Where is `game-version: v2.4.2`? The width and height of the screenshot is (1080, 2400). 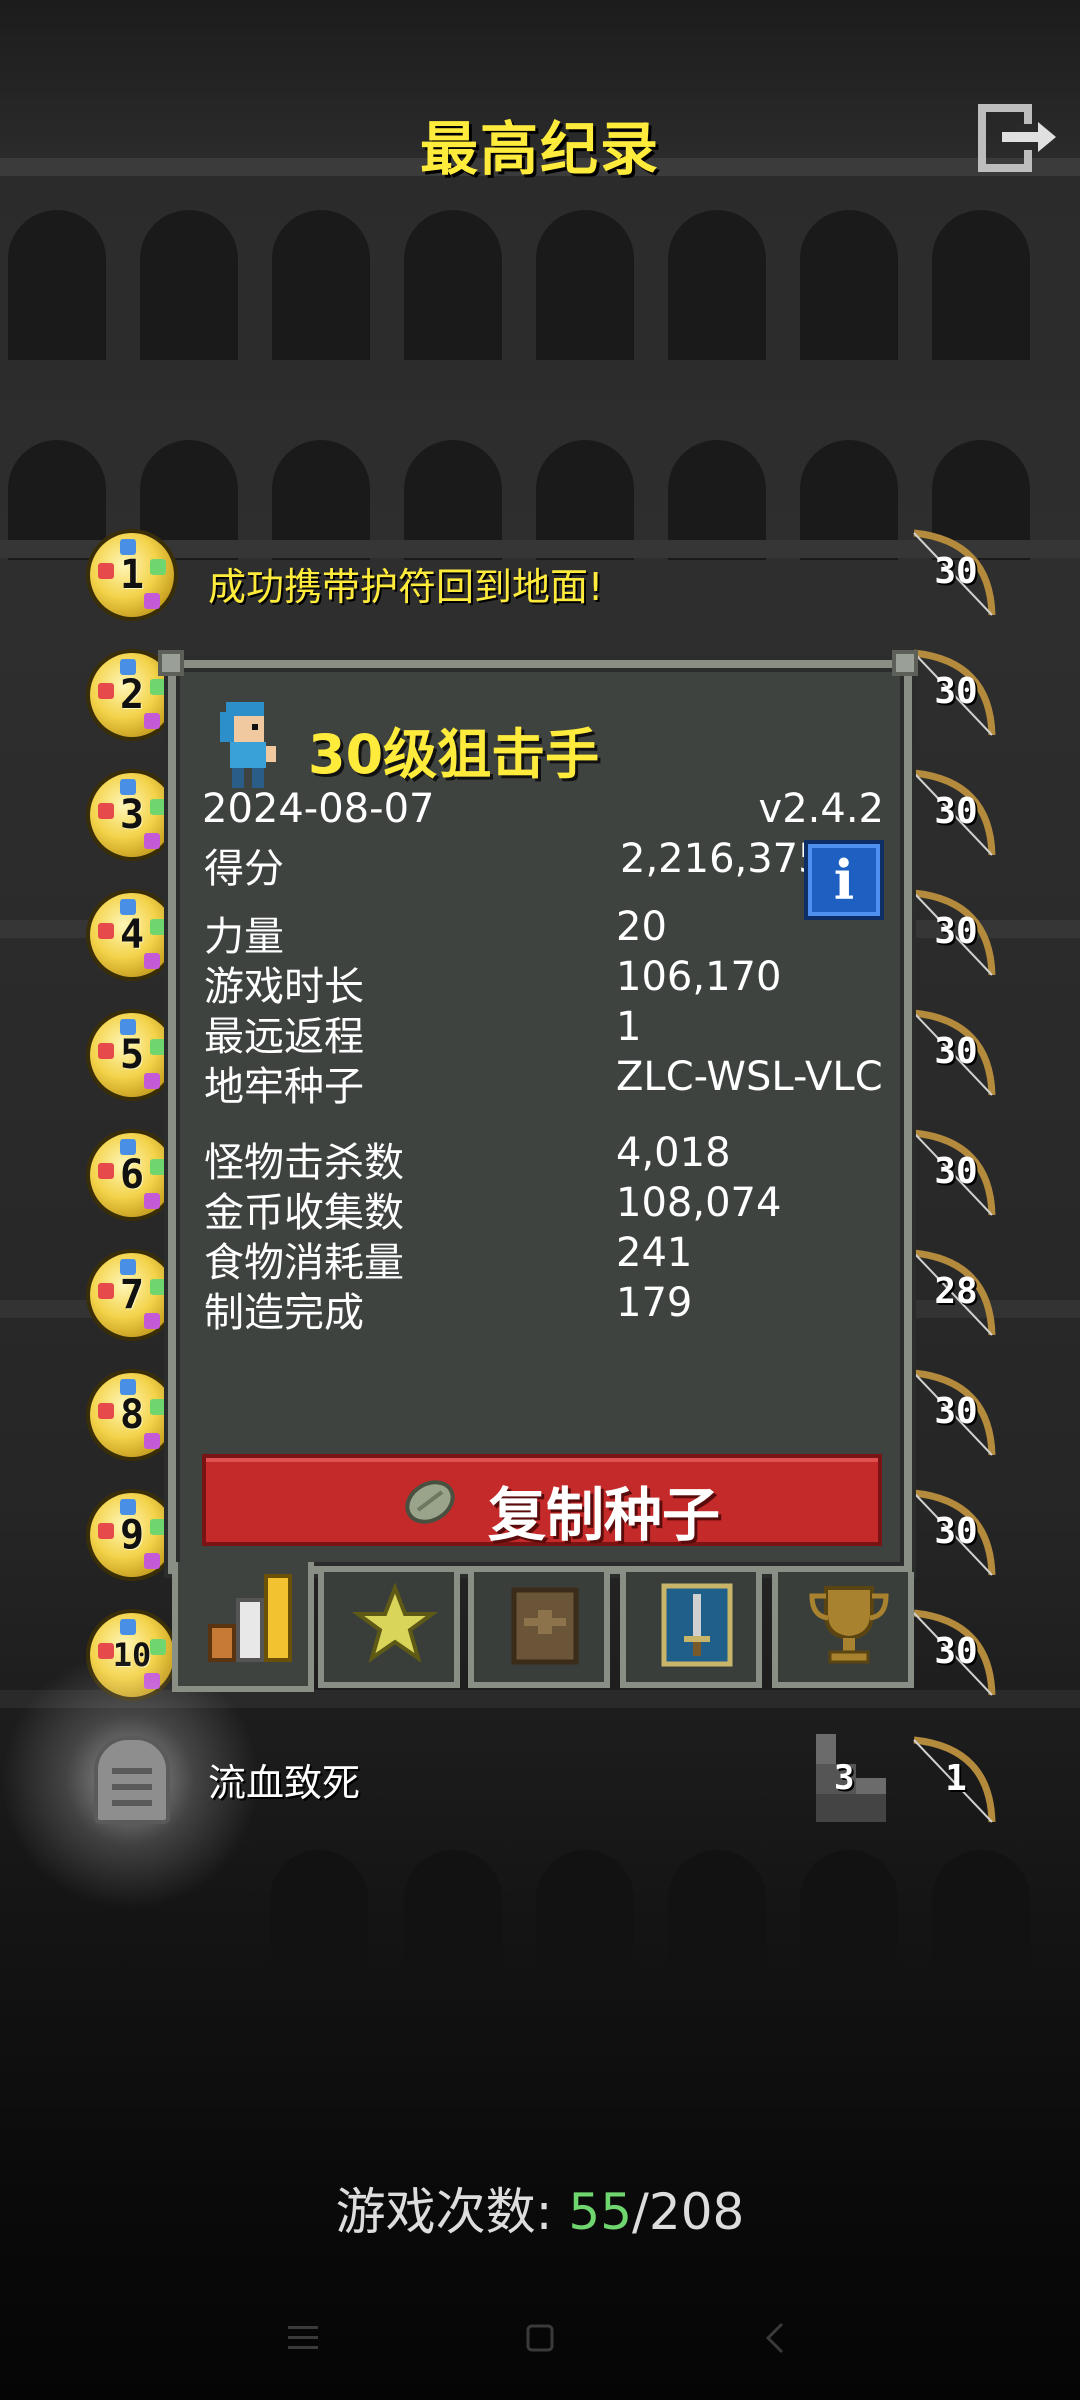 game-version: v2.4.2 is located at coordinates (821, 809).